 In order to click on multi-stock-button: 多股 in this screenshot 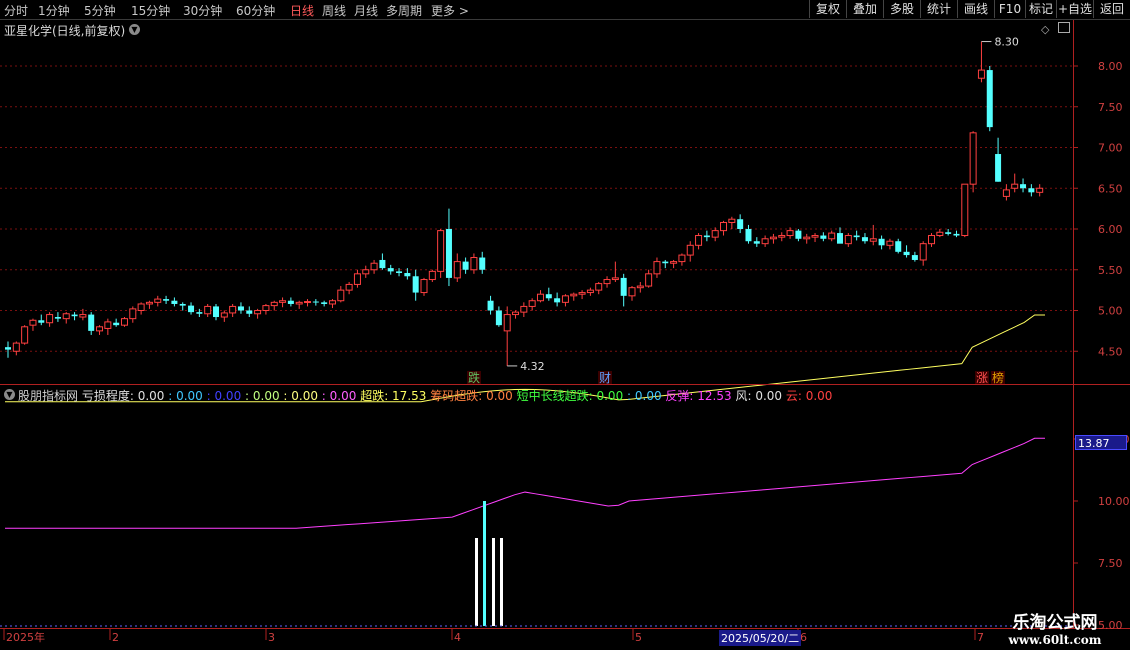, I will do `click(901, 9)`.